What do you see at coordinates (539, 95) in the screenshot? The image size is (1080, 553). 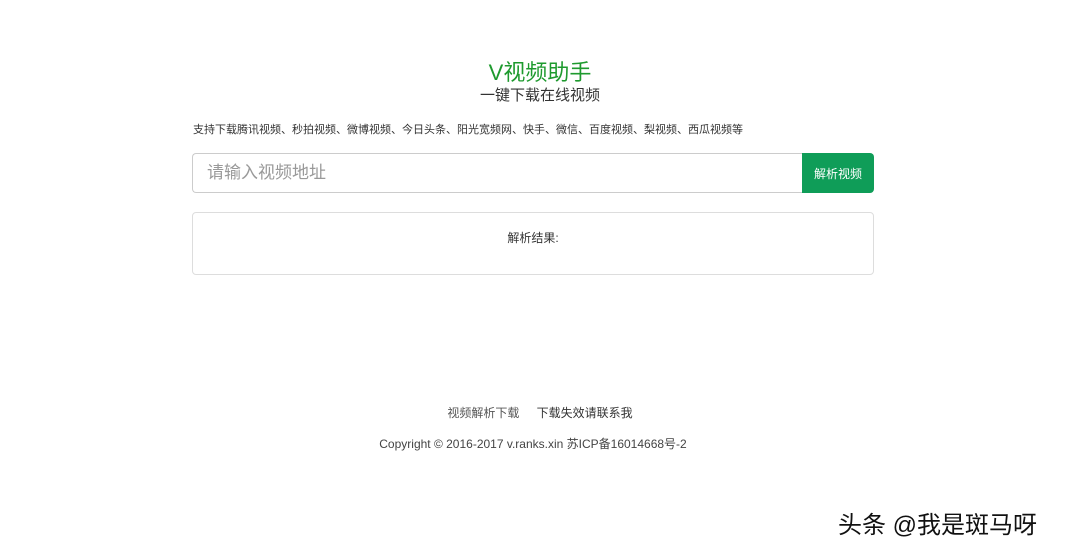 I see `page-subtitle: 一键下载在线视频` at bounding box center [539, 95].